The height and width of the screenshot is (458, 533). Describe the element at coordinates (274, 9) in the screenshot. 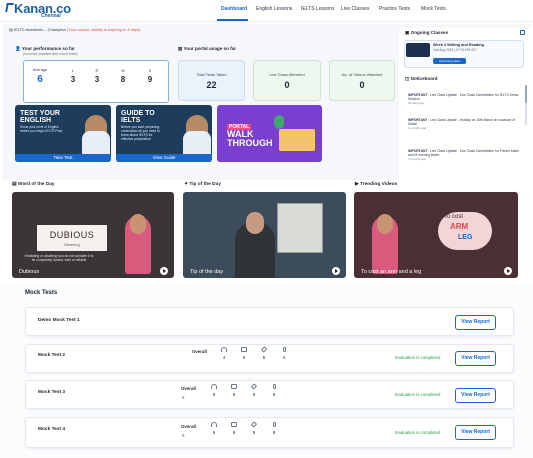

I see `nav-english-lessons: English Lessons` at that location.